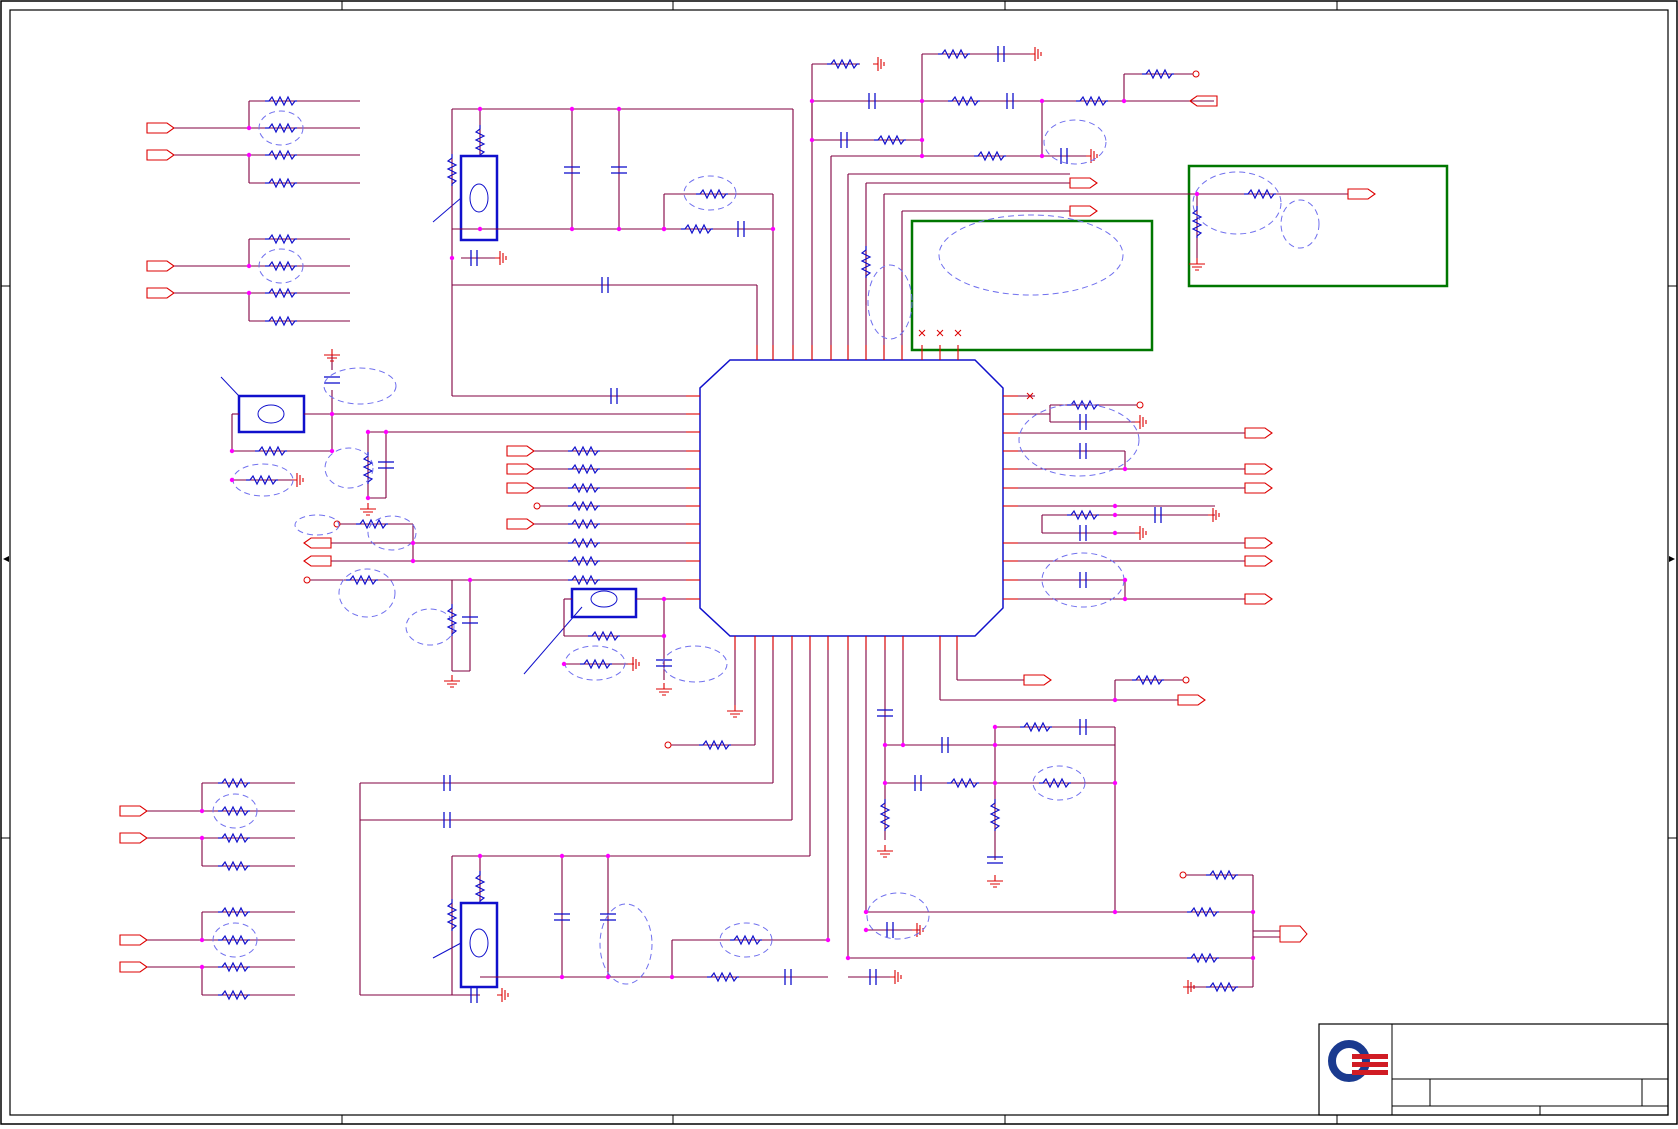 This screenshot has height=1129, width=1678. I want to click on crystal-center, so click(580, 631).